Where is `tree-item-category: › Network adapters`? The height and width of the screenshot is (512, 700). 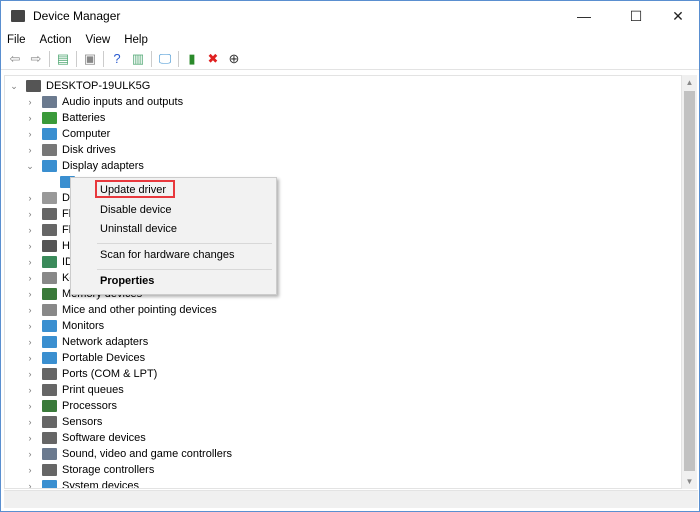 tree-item-category: › Network adapters is located at coordinates (86, 342).